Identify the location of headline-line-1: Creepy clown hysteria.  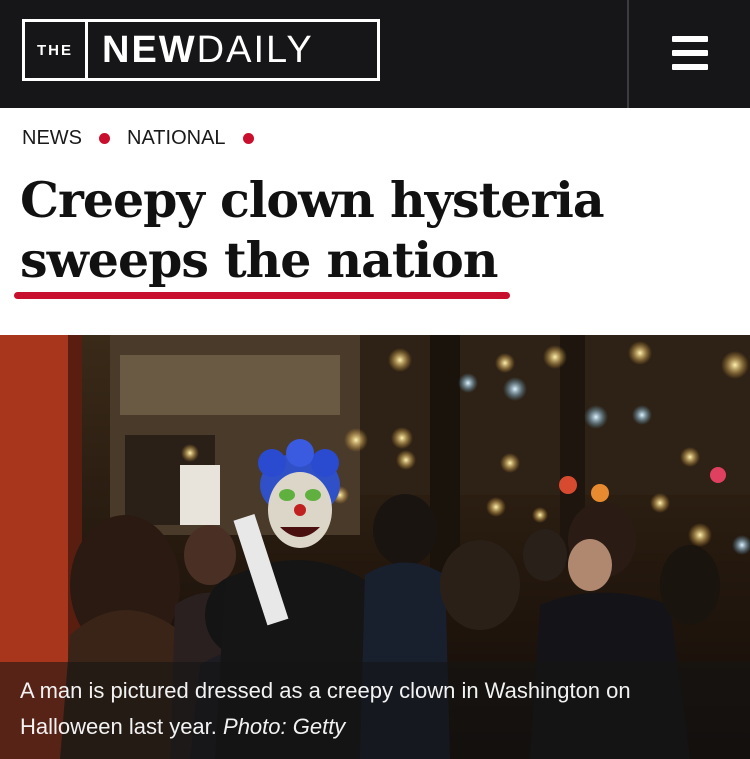
(312, 200).